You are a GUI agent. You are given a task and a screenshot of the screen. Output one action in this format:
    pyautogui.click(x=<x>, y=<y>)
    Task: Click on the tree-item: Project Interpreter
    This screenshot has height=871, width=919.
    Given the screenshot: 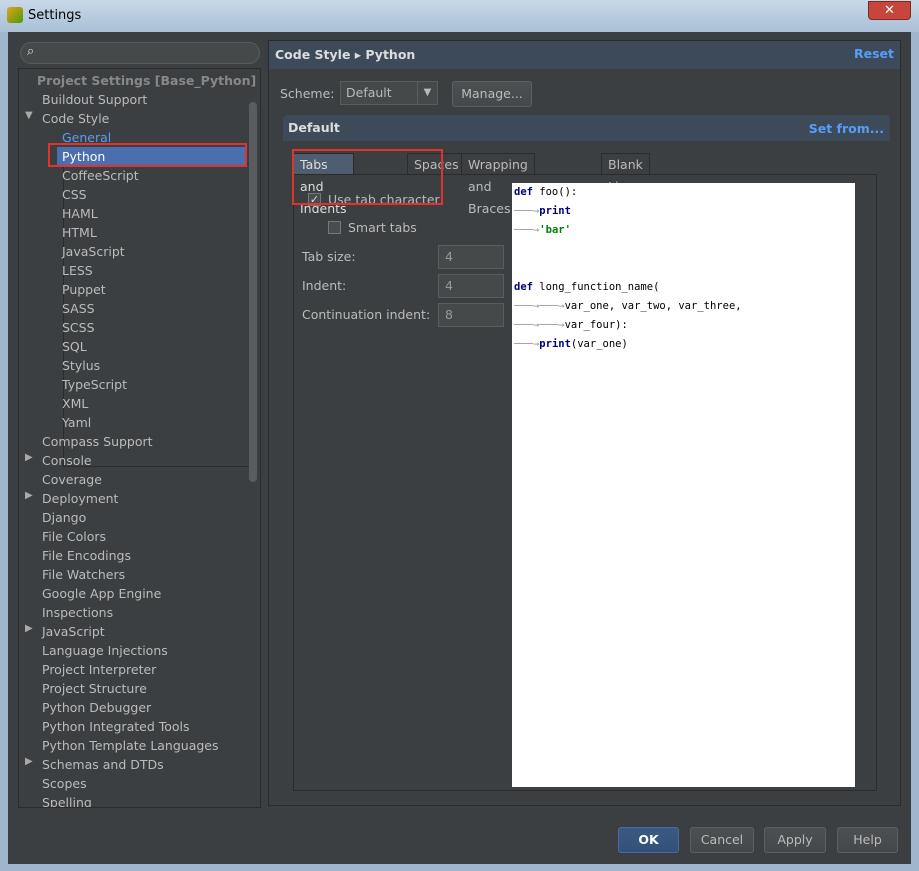 What is the action you would take?
    pyautogui.click(x=99, y=669)
    